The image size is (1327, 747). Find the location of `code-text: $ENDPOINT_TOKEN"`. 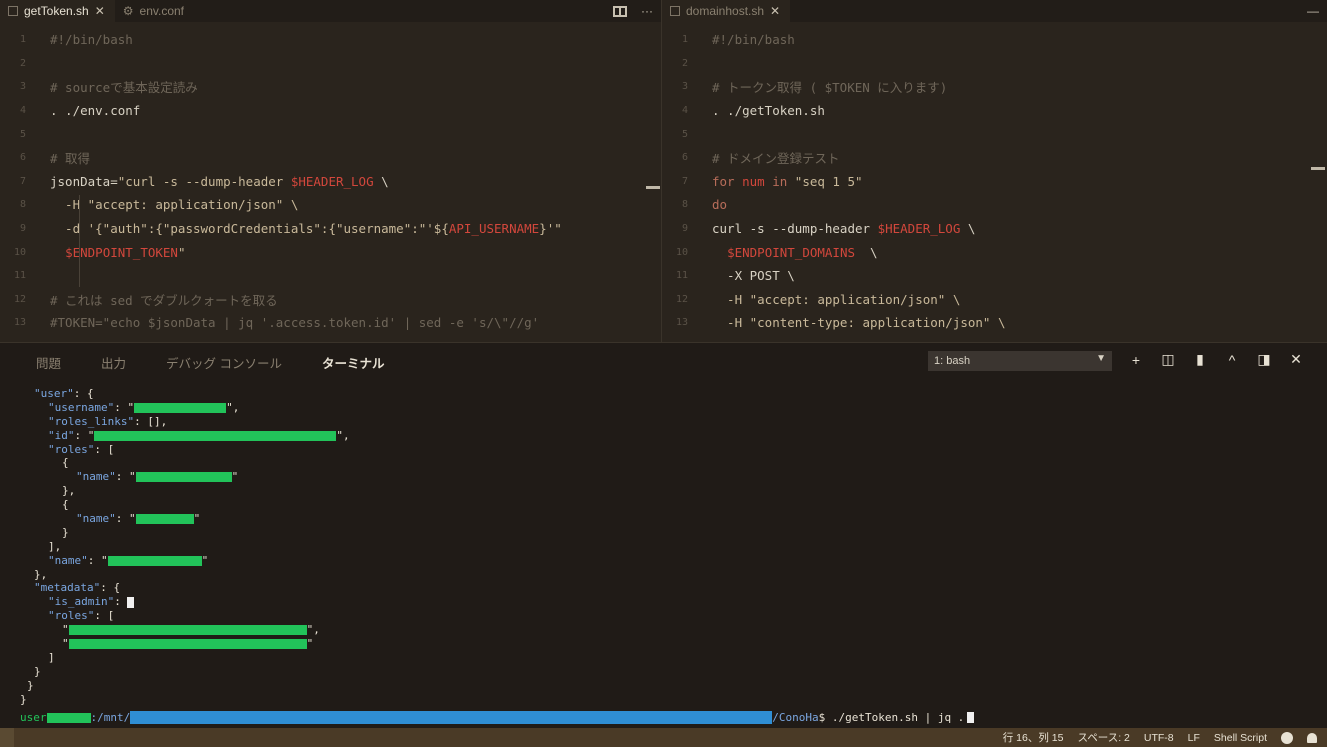

code-text: $ENDPOINT_TOKEN" is located at coordinates (117, 252).